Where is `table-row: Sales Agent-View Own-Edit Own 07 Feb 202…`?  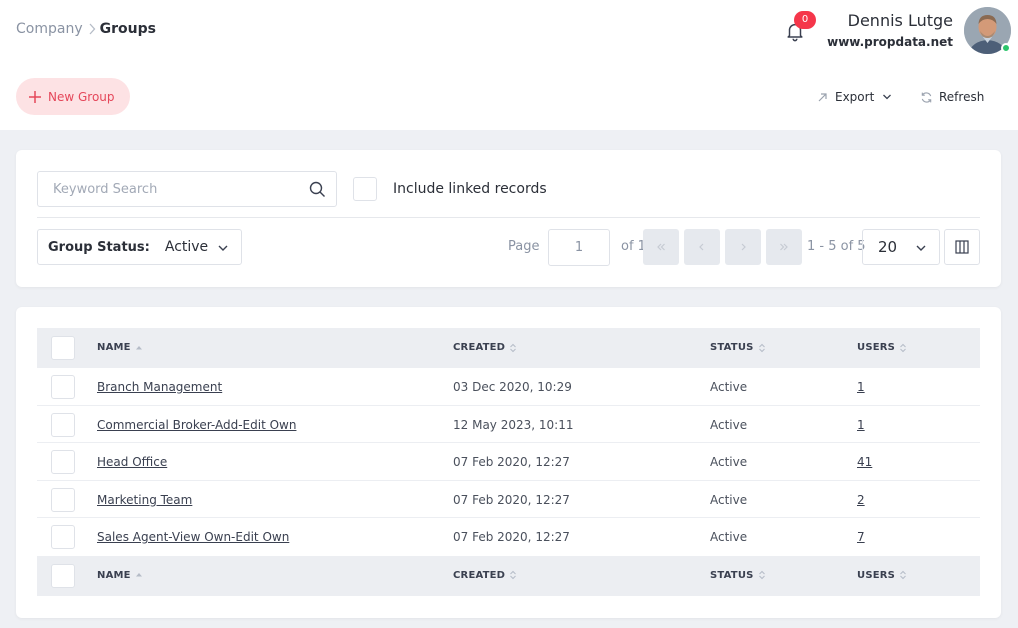 table-row: Sales Agent-View Own-Edit Own 07 Feb 202… is located at coordinates (508, 537).